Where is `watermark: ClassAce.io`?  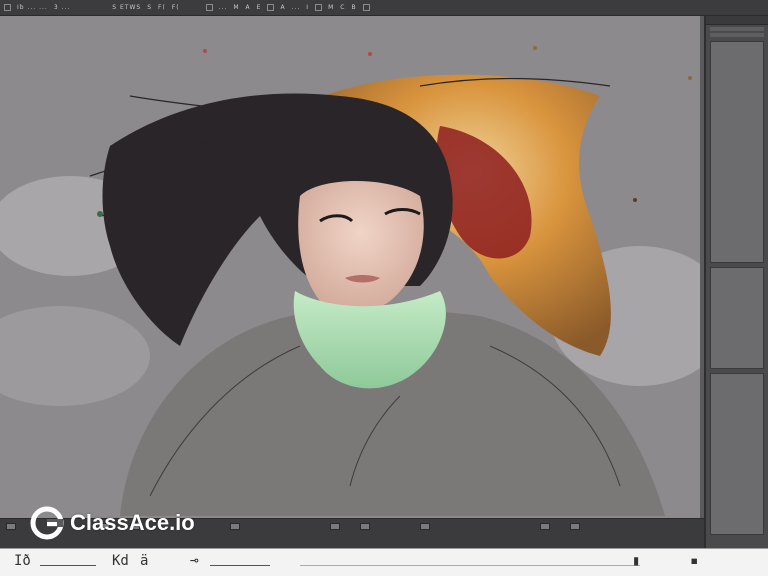 watermark: ClassAce.io is located at coordinates (112, 523).